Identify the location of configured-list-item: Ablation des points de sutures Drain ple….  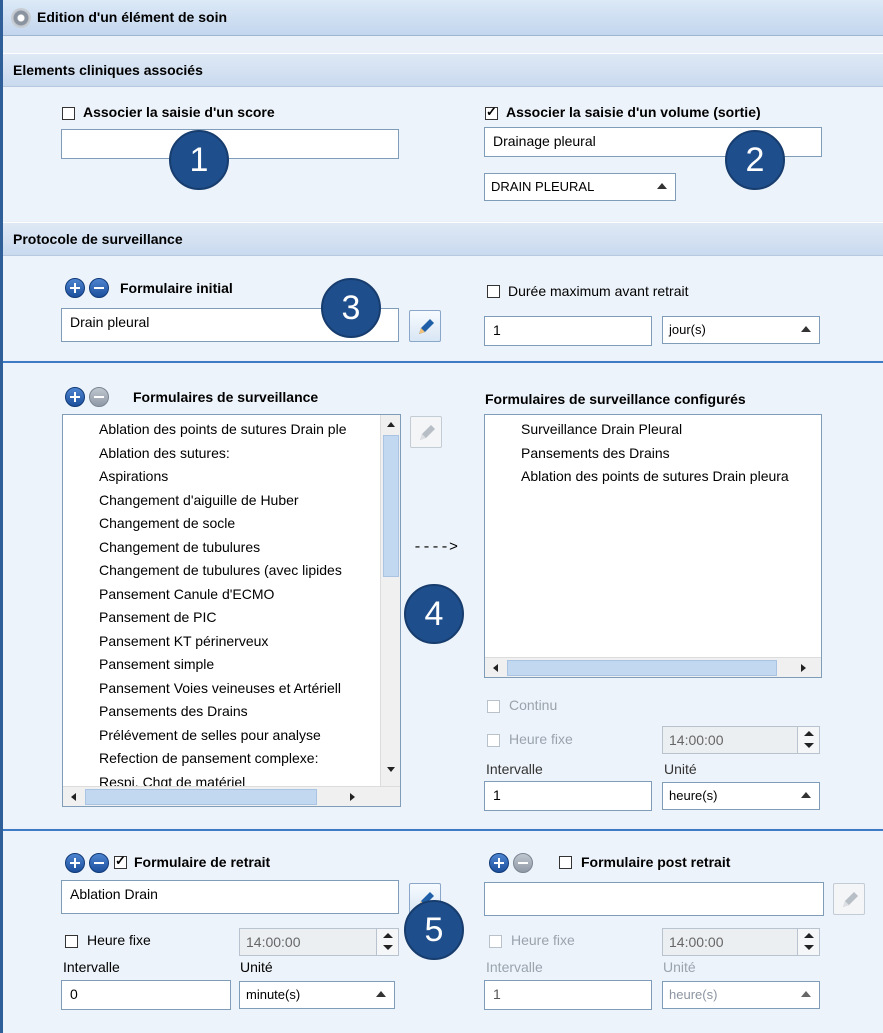
(655, 476).